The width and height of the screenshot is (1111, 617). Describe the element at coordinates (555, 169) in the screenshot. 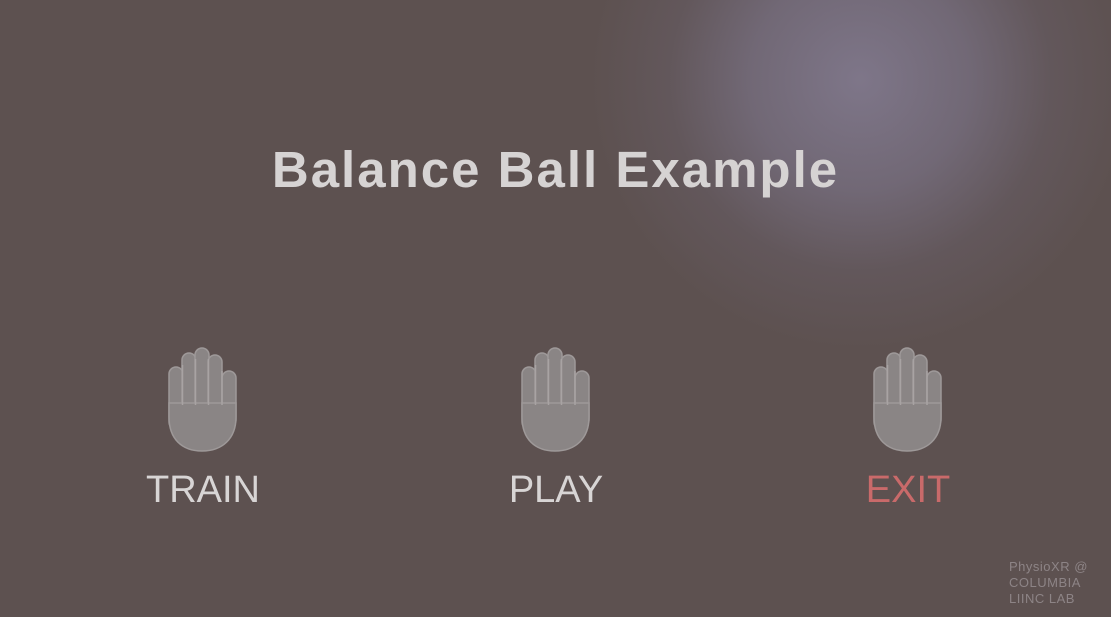

I see `page-title: Balance Ball Example` at that location.